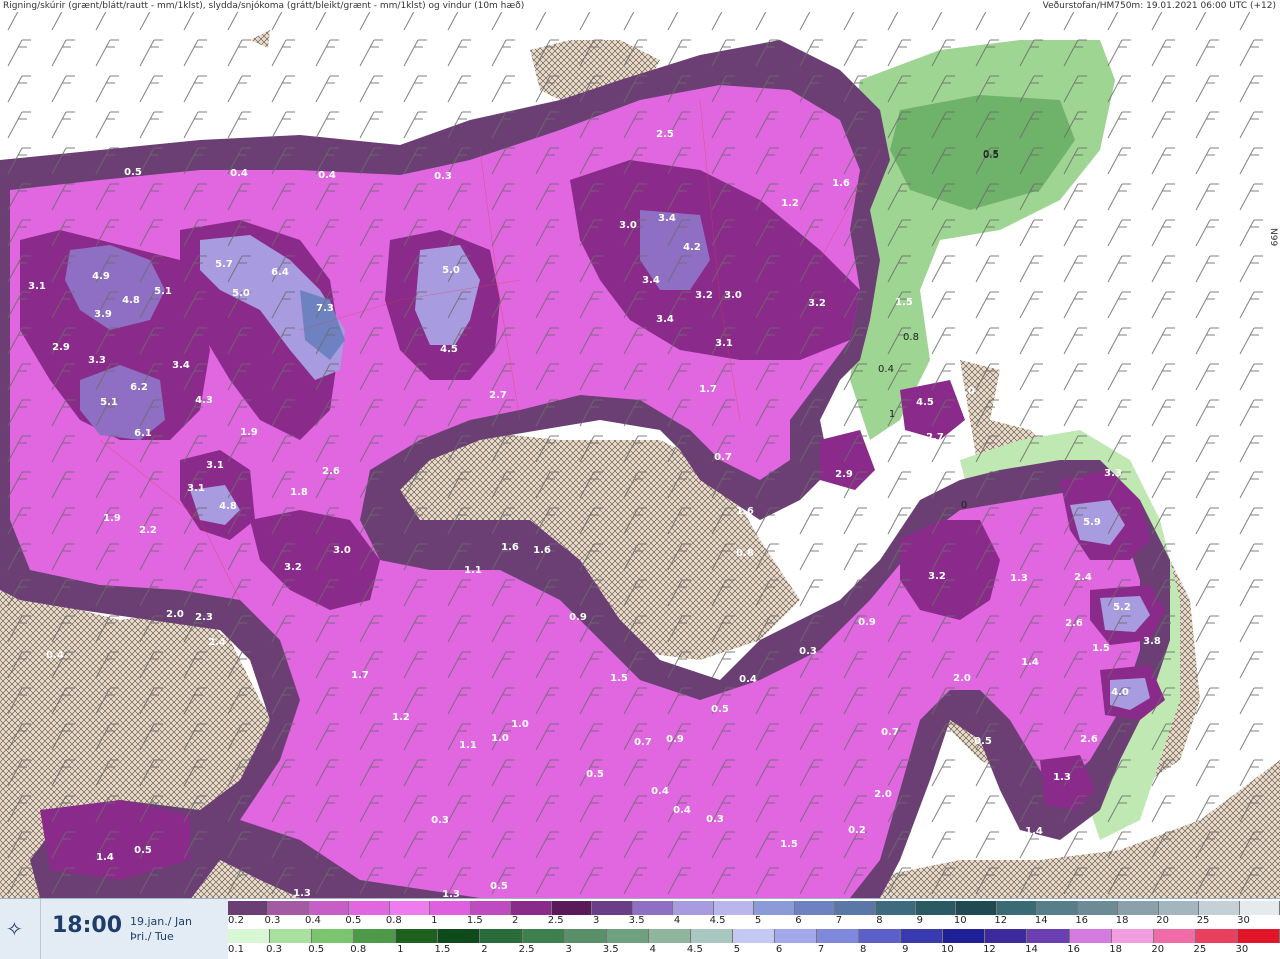 The width and height of the screenshot is (1280, 959). Describe the element at coordinates (964, 505) in the screenshot. I see `map-label: 0` at that location.